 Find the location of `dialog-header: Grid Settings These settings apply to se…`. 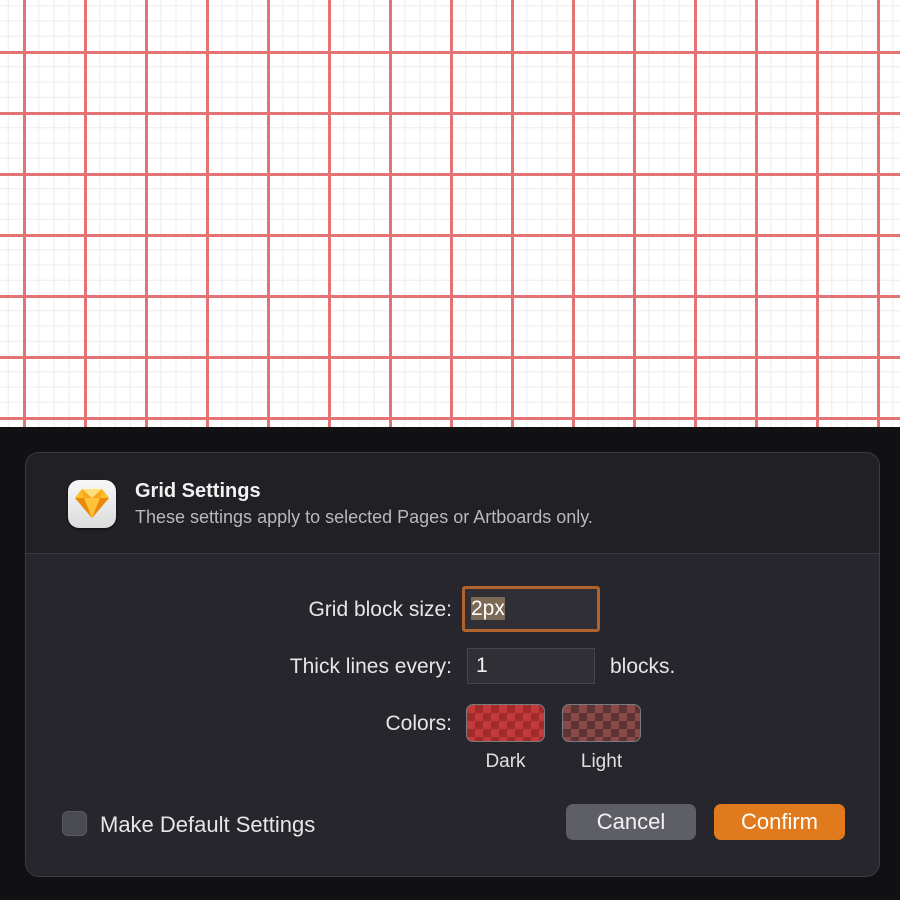

dialog-header: Grid Settings These settings apply to se… is located at coordinates (452, 503).